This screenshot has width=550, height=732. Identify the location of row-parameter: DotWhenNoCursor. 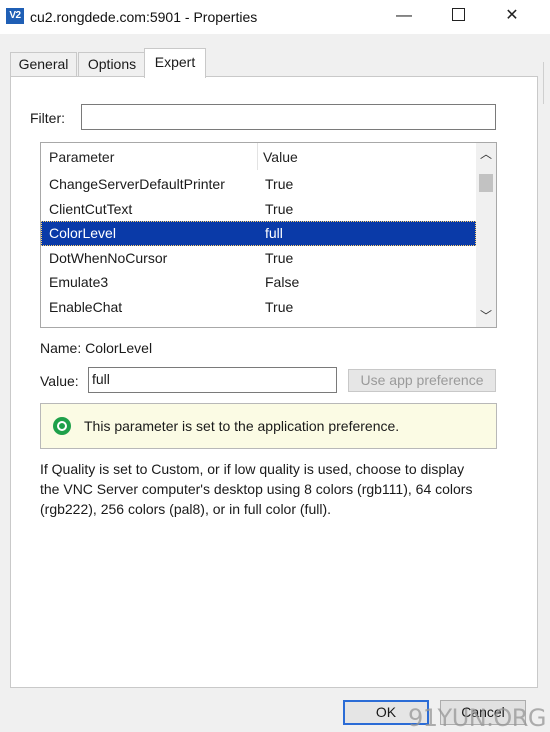
(108, 257).